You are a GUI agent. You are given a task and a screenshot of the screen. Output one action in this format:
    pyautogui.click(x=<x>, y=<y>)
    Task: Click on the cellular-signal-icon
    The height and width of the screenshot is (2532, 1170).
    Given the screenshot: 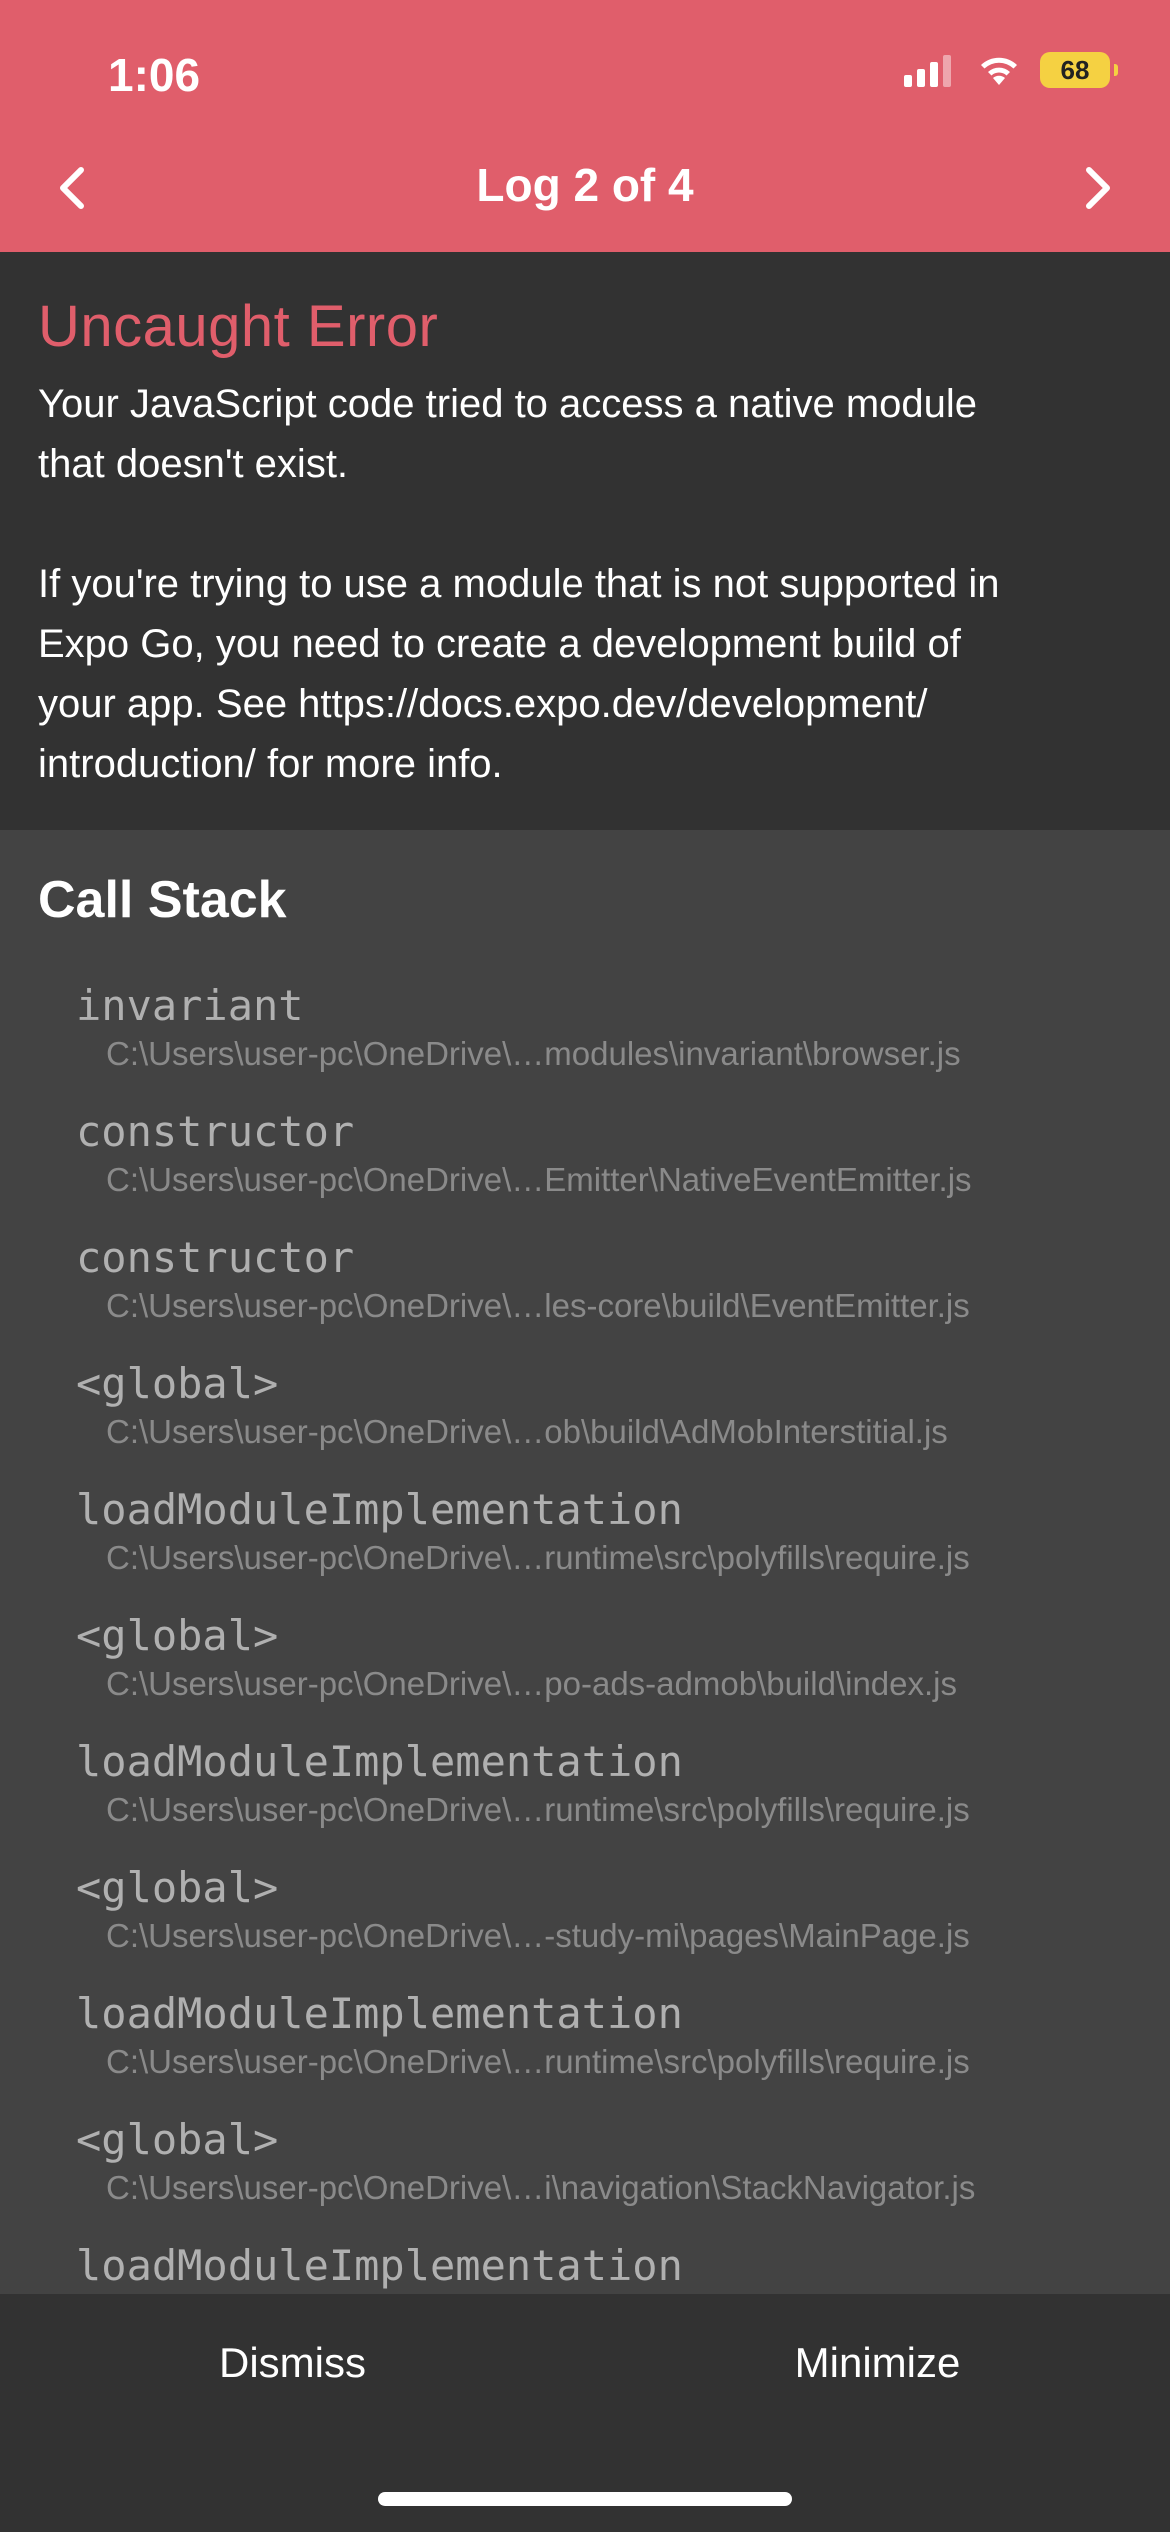 What is the action you would take?
    pyautogui.click(x=930, y=70)
    